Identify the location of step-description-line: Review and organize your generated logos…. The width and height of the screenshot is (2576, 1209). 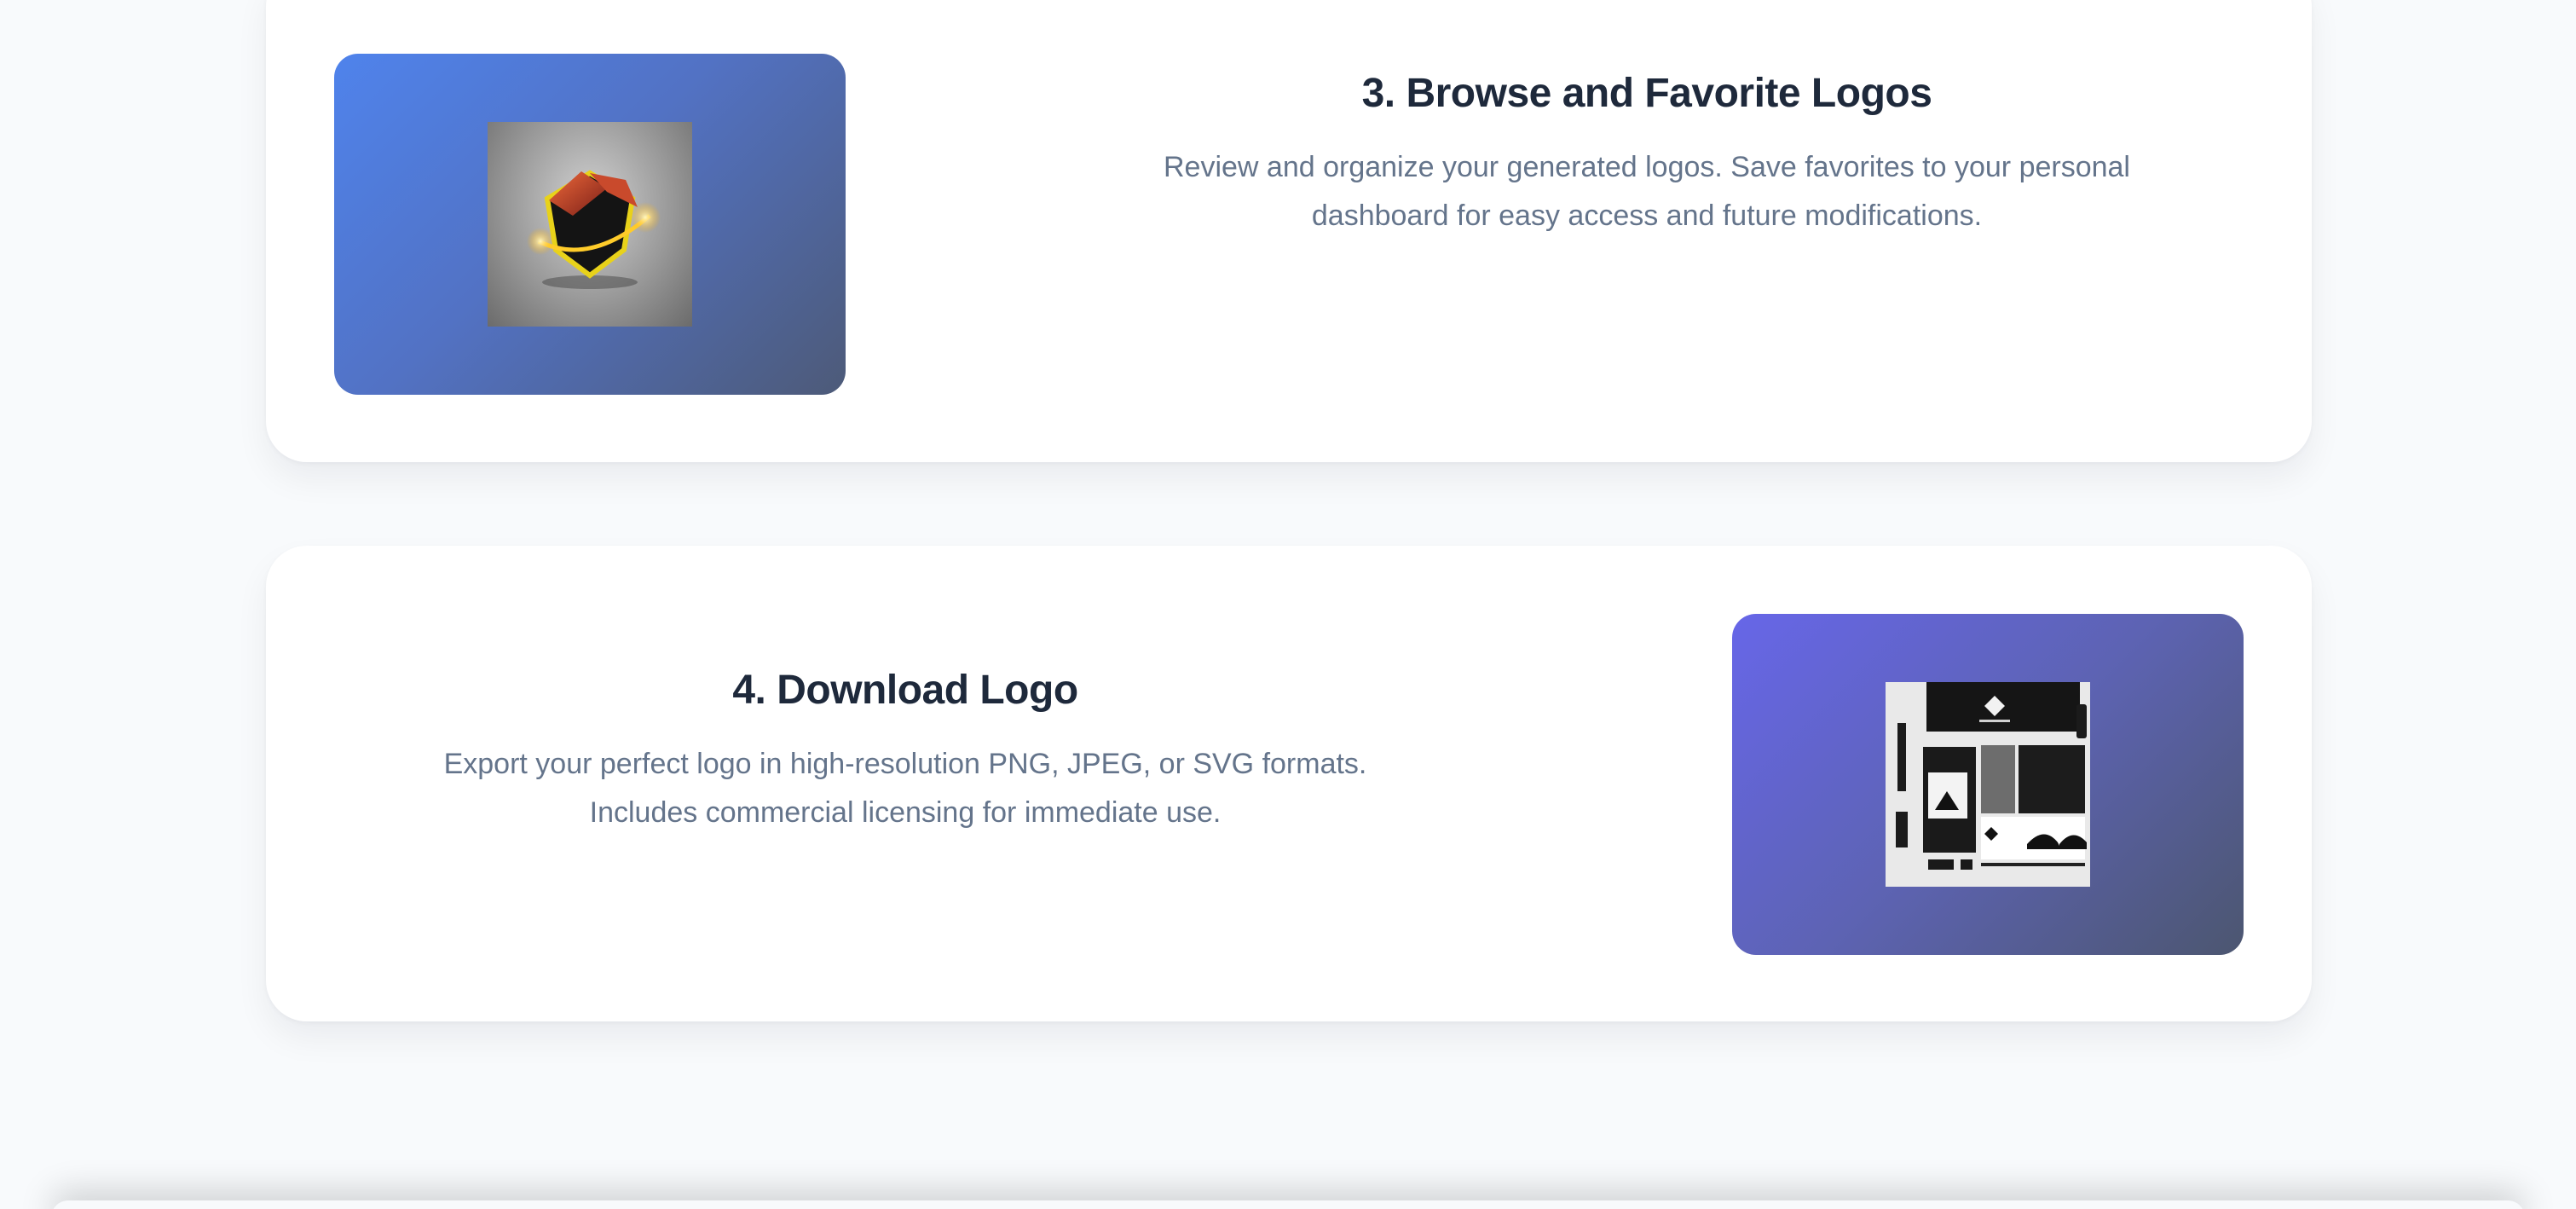
(1646, 167).